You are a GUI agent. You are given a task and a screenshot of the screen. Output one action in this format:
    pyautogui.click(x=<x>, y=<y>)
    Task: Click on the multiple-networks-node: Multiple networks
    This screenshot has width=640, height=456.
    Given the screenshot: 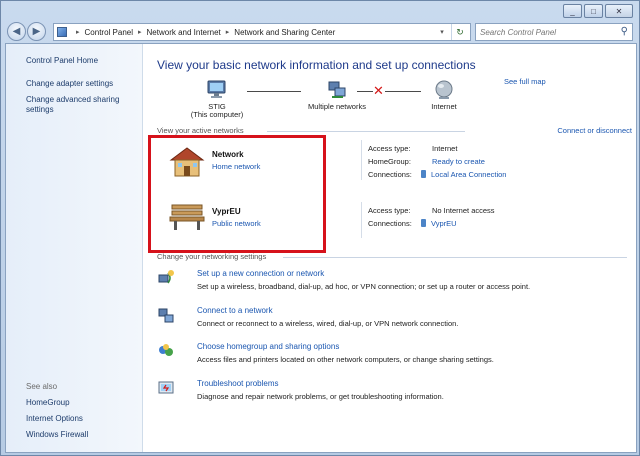 What is the action you would take?
    pyautogui.click(x=337, y=95)
    